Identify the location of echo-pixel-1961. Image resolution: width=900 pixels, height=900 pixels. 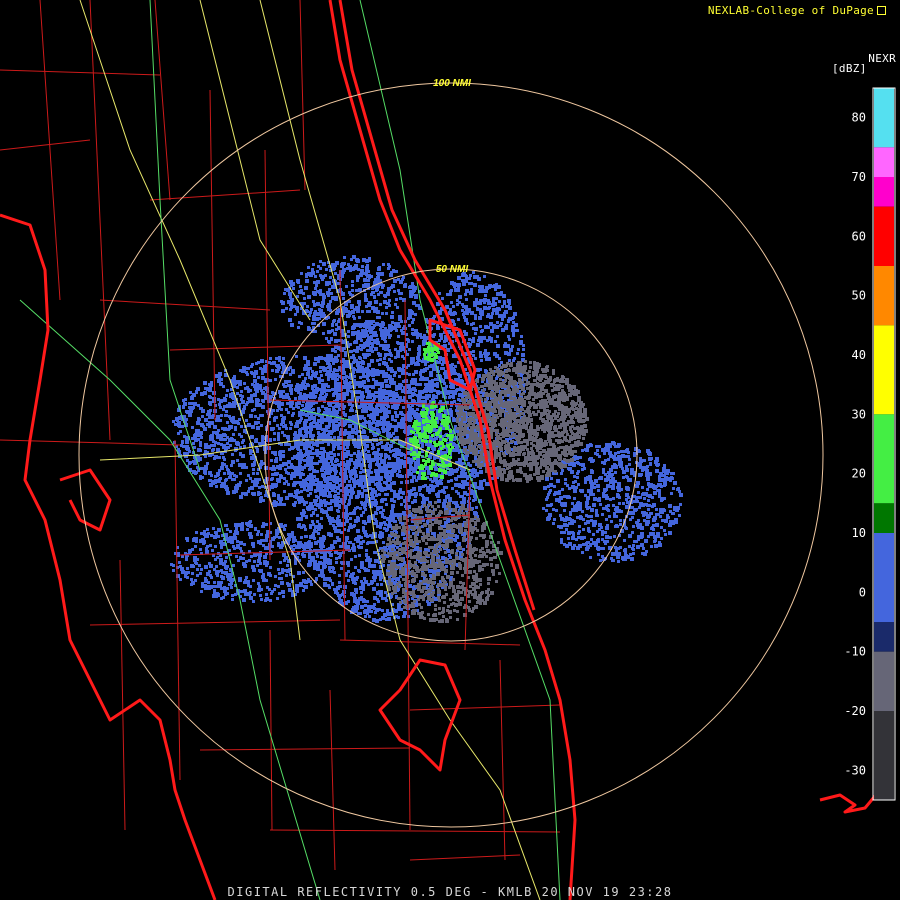
(348, 580).